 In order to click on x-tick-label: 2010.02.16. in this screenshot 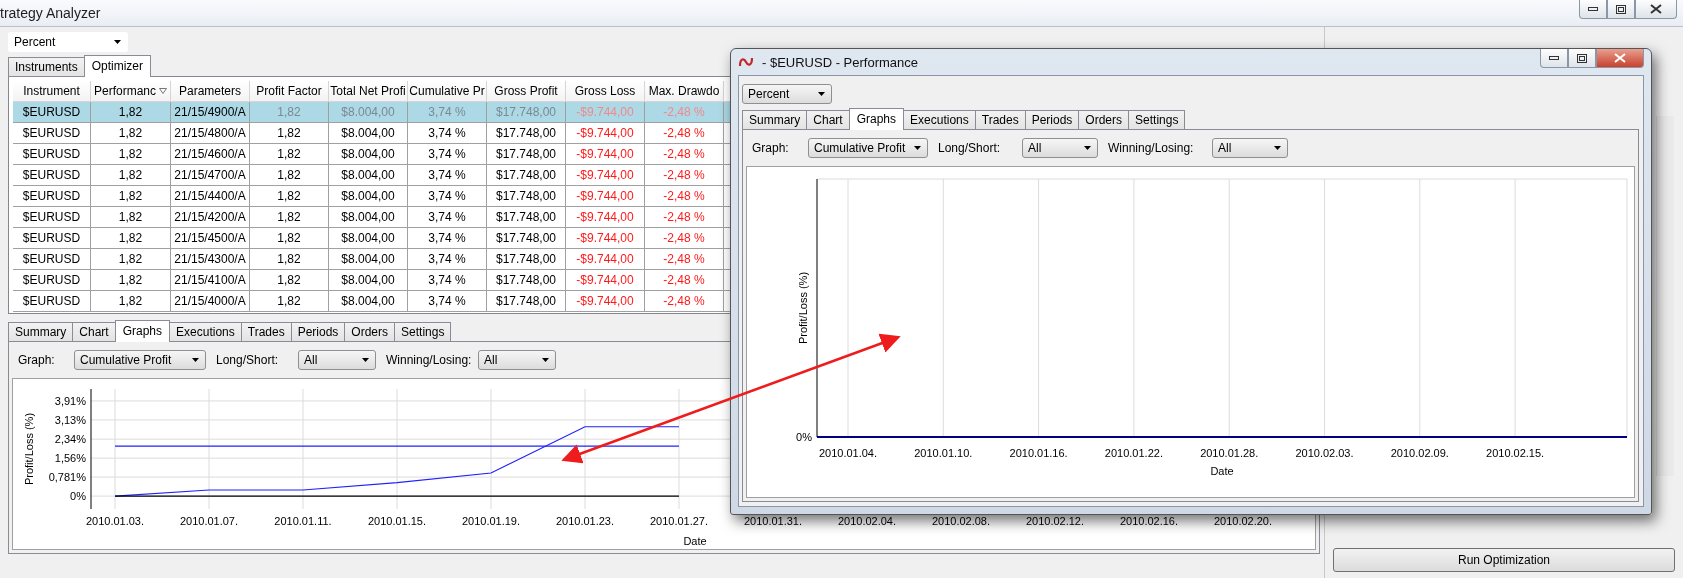, I will do `click(1149, 521)`.